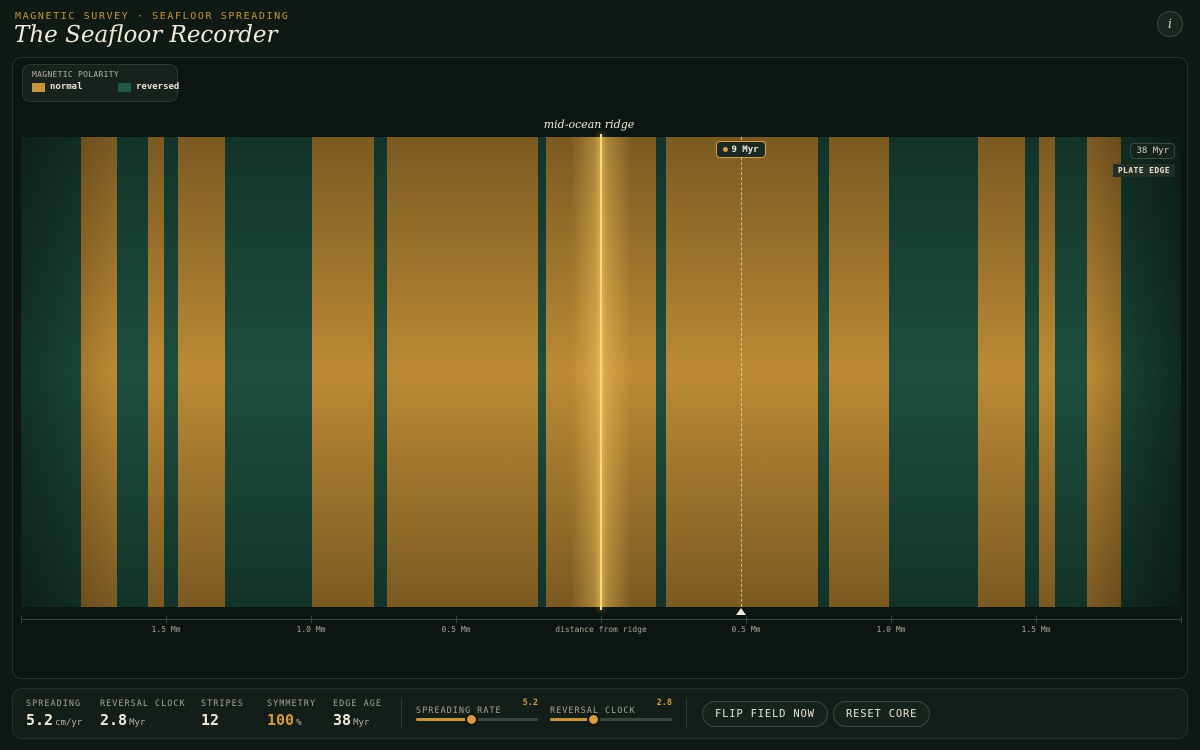  I want to click on spreading-rate-slider: SPREADING RATE 5.2, so click(477, 712).